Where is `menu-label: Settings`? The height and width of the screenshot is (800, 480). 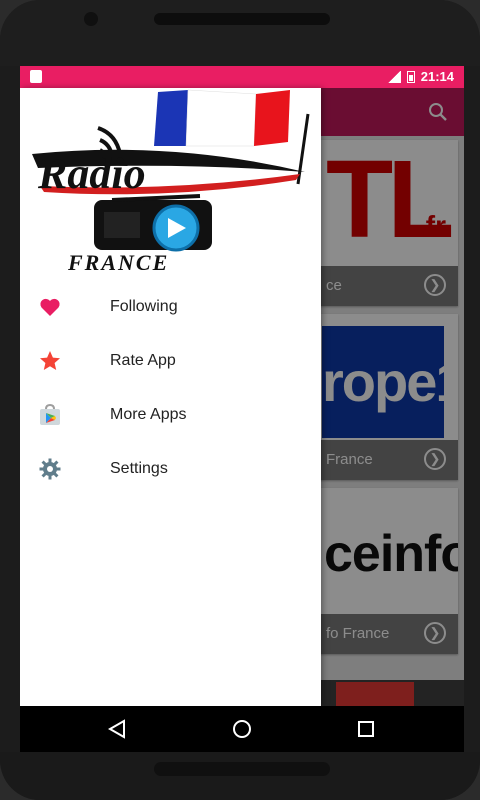 menu-label: Settings is located at coordinates (139, 468).